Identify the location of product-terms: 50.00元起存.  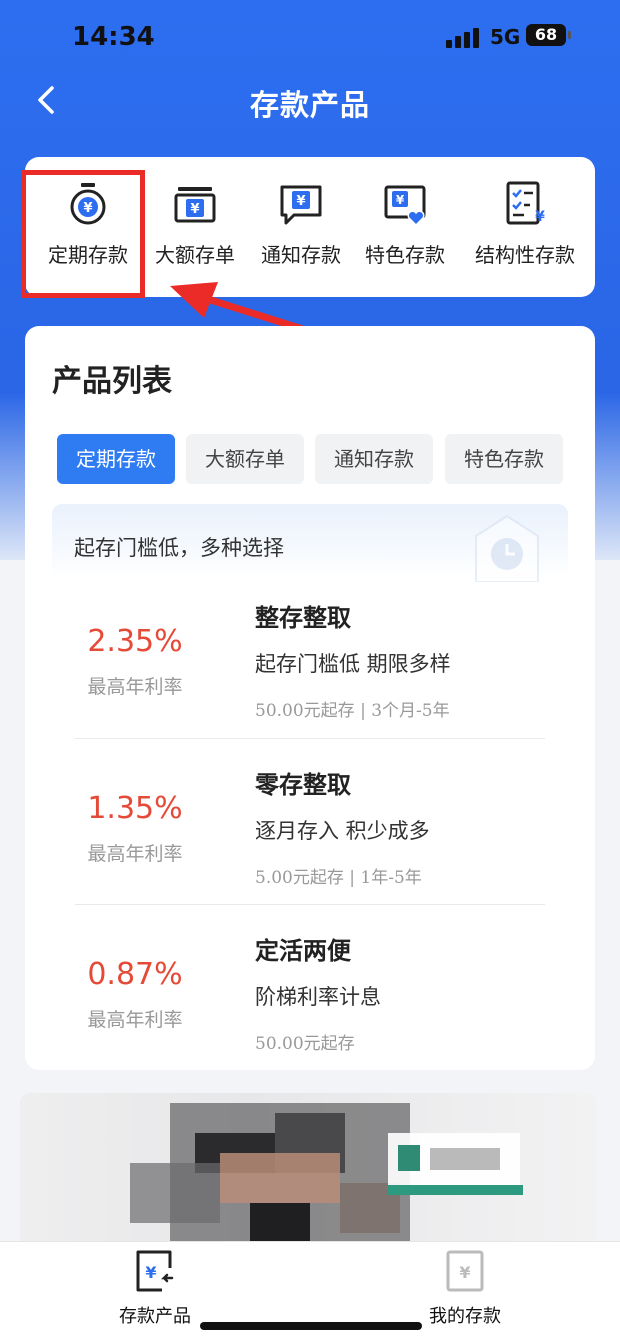
(305, 1044).